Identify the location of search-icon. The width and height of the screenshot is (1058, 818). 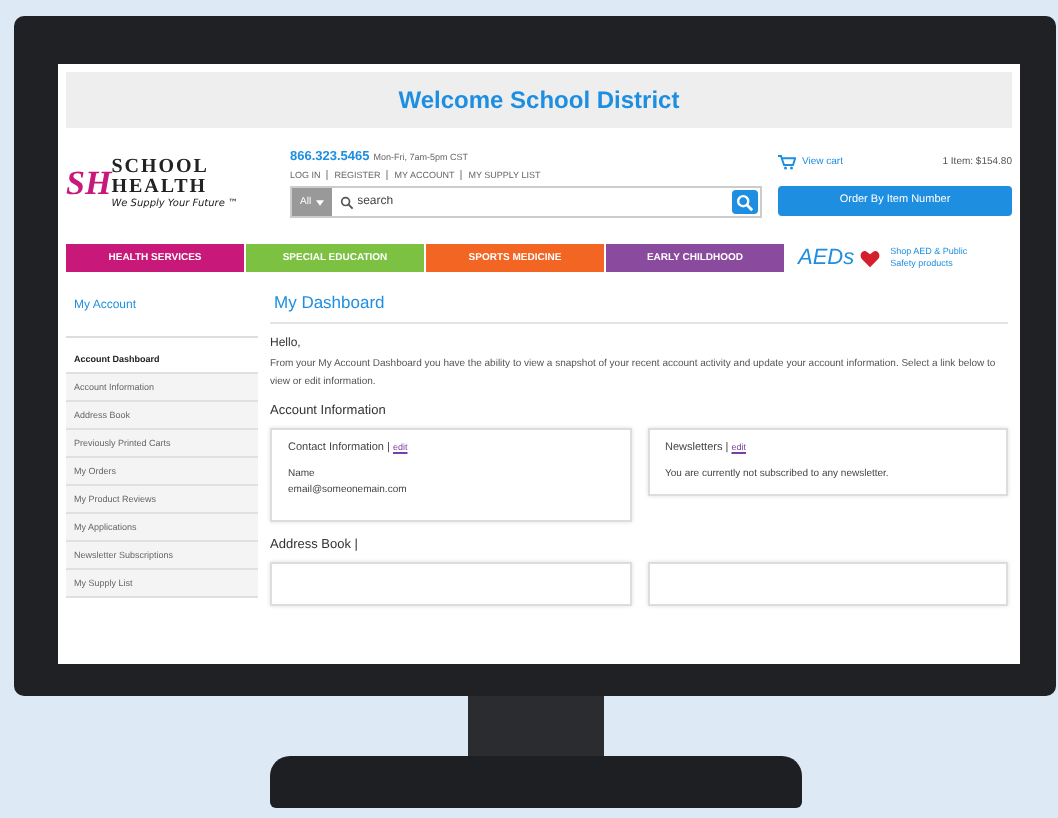
(346, 202).